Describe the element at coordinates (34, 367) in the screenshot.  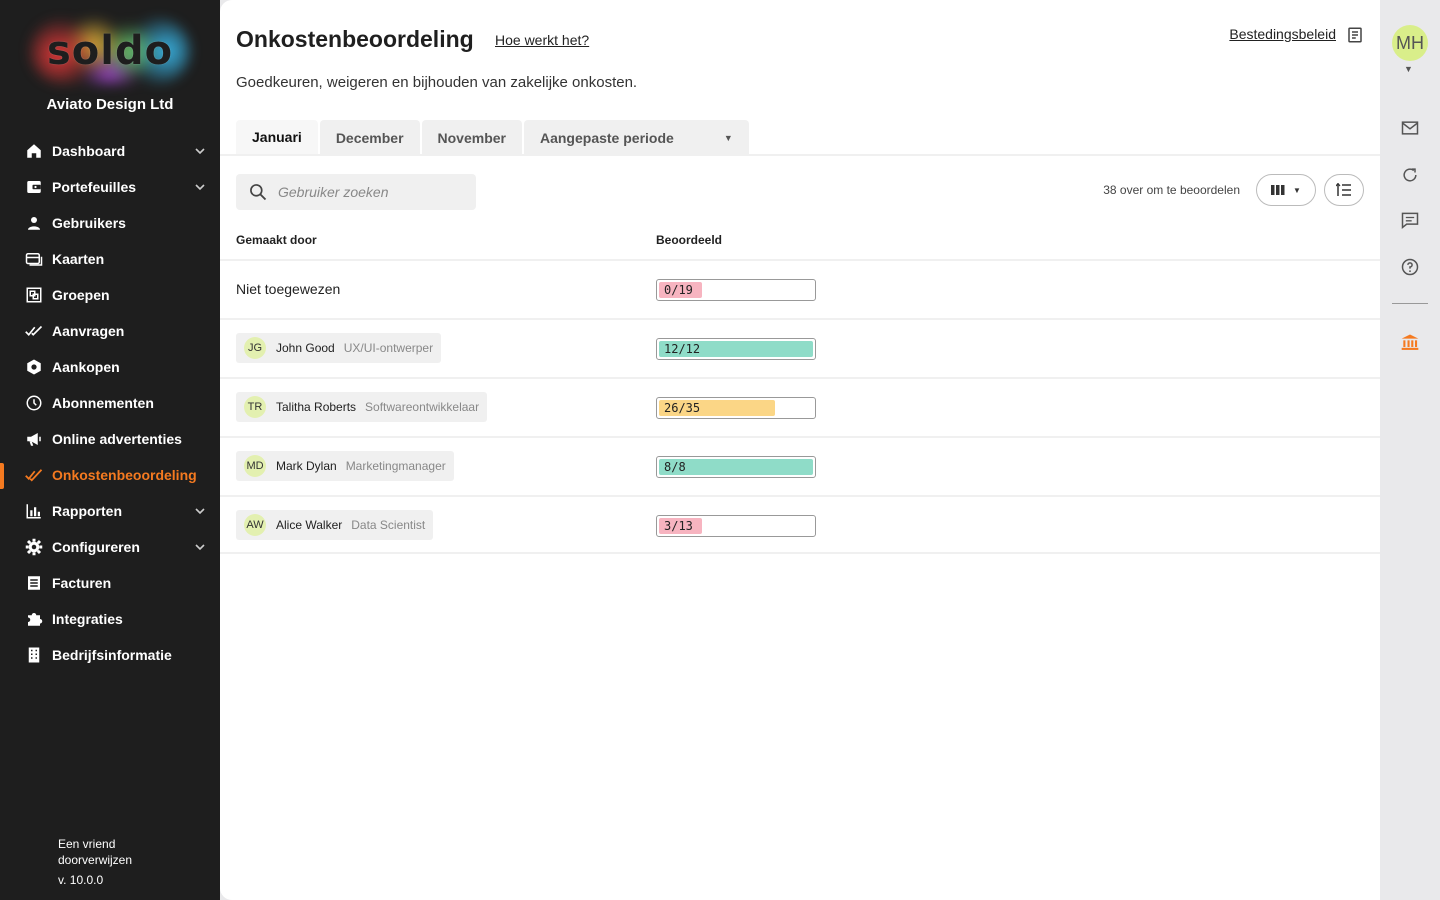
I see `purchases-icon` at that location.